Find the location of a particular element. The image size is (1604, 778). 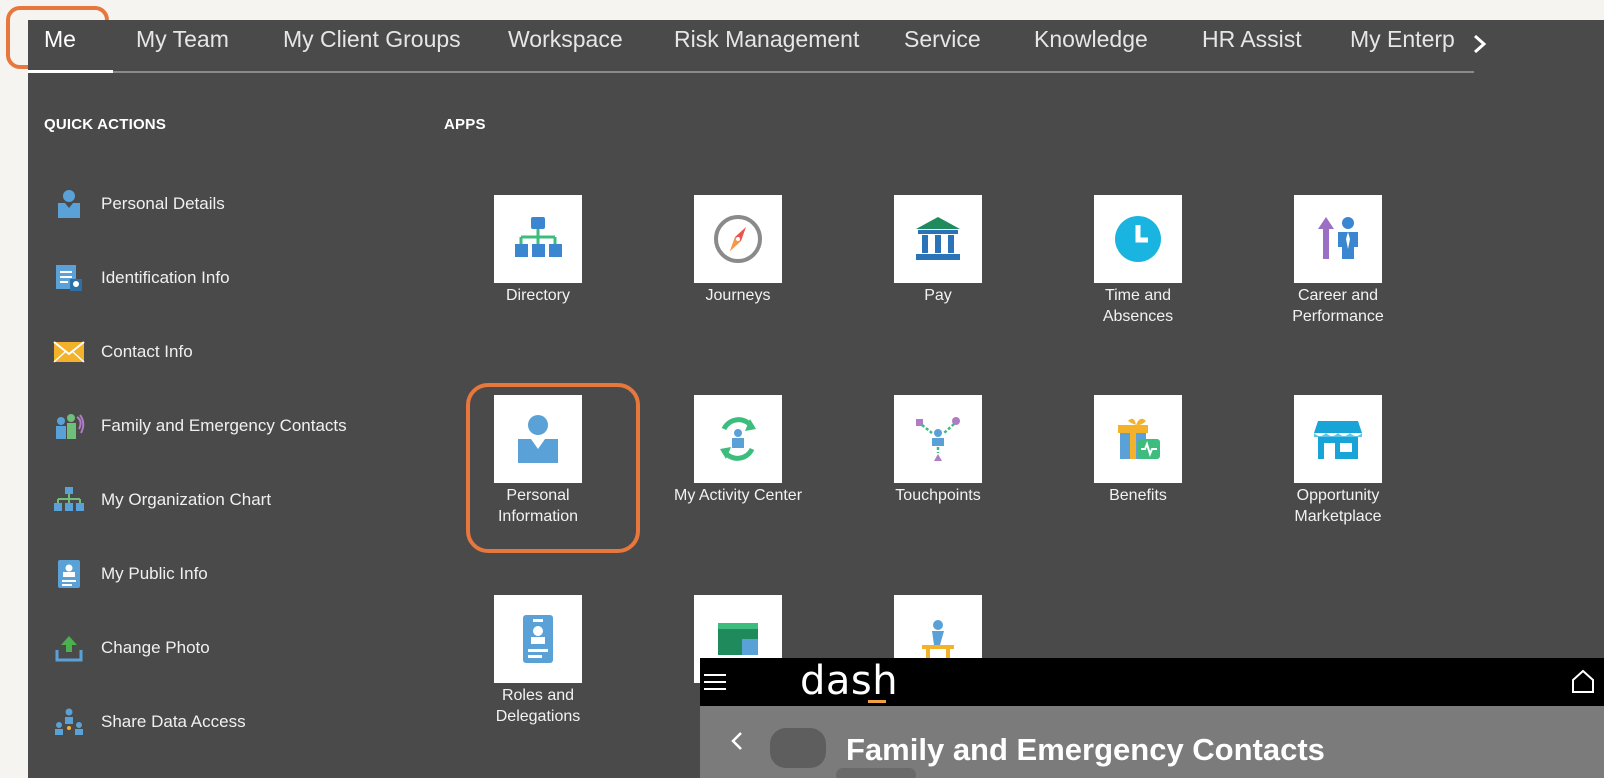

quick-action-family-emergency-contacts: Family and Emergency Contacts is located at coordinates (199, 426).